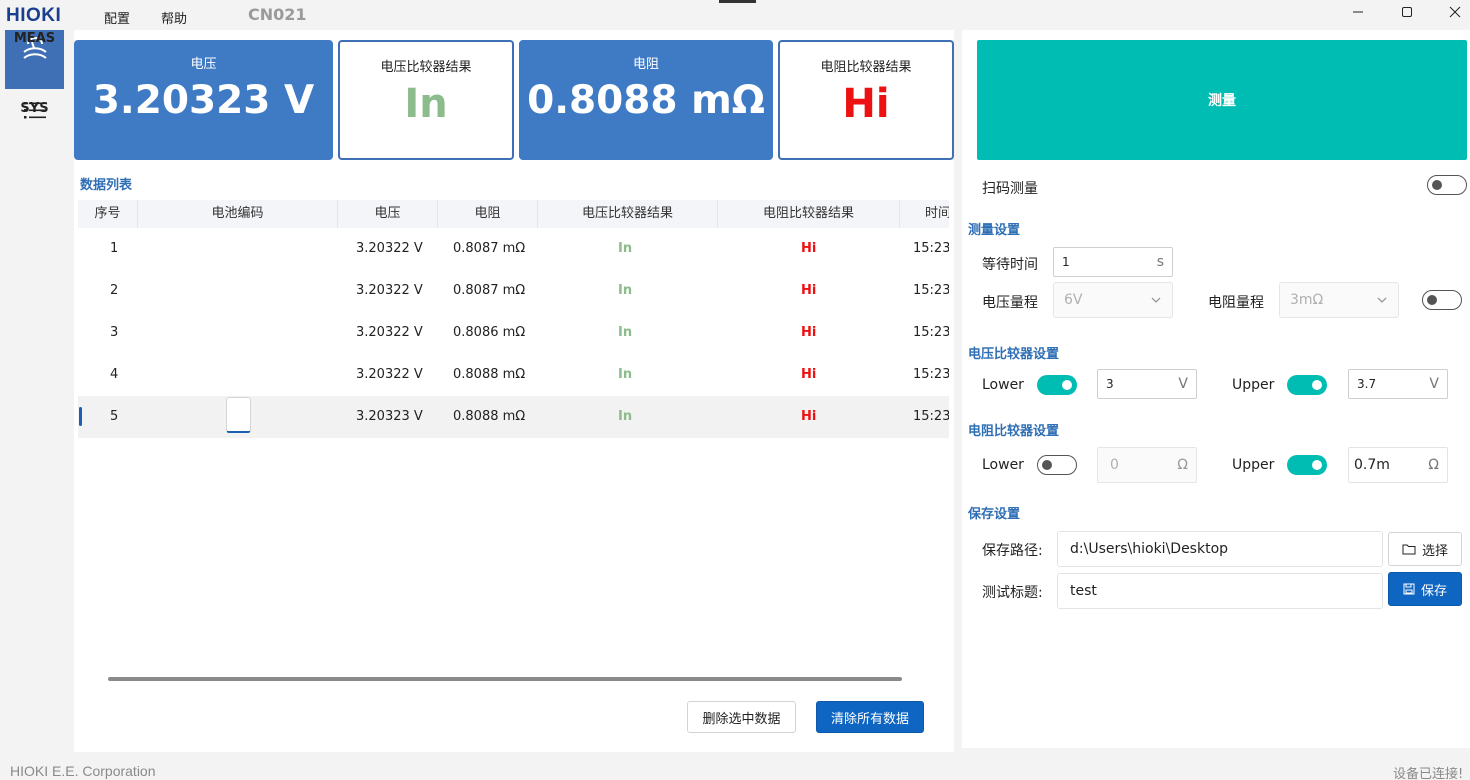 The width and height of the screenshot is (1470, 780). What do you see at coordinates (866, 67) in the screenshot?
I see `resistance-result-caption: 电阻比较器结果` at bounding box center [866, 67].